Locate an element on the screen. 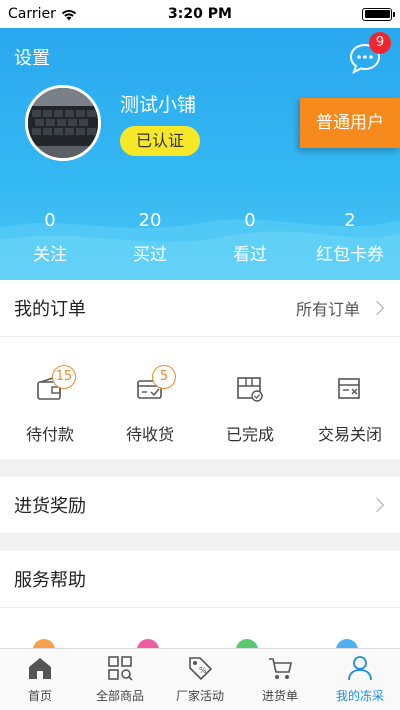  tab-label: 首页 is located at coordinates (39, 696).